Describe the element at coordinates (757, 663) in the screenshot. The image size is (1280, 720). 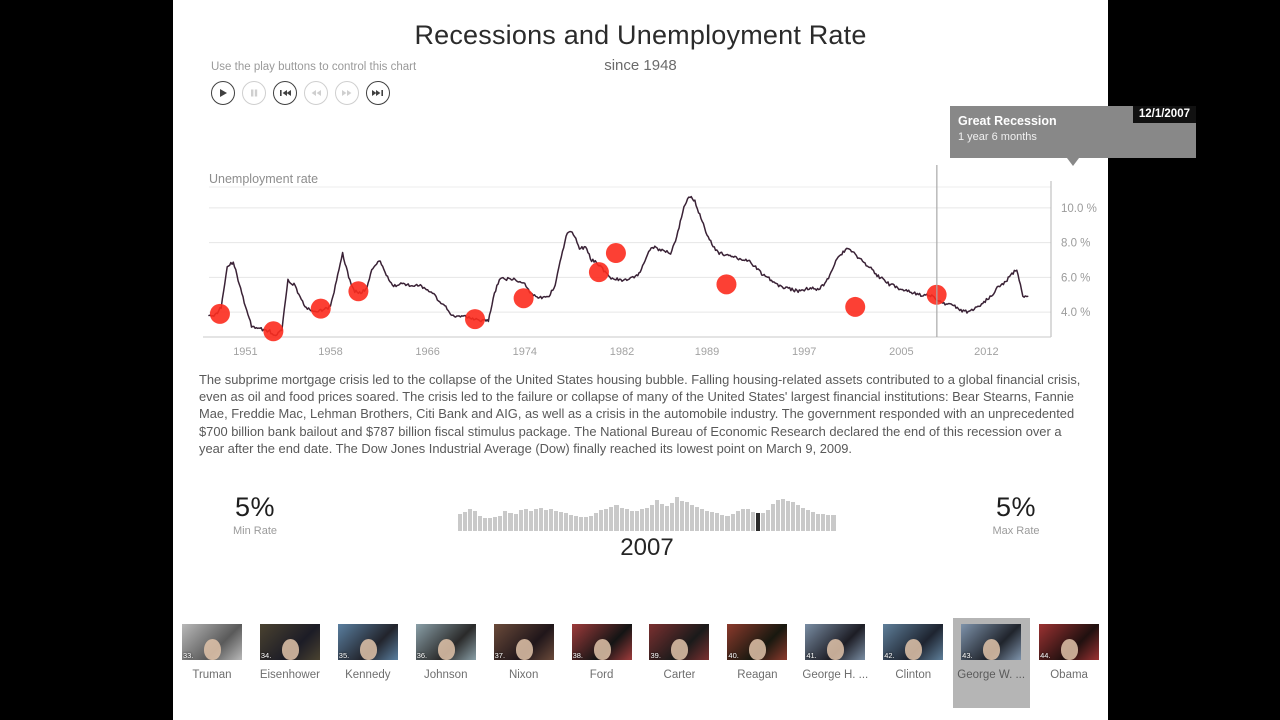
I see `president-item-reagan: 40. Reagan` at that location.